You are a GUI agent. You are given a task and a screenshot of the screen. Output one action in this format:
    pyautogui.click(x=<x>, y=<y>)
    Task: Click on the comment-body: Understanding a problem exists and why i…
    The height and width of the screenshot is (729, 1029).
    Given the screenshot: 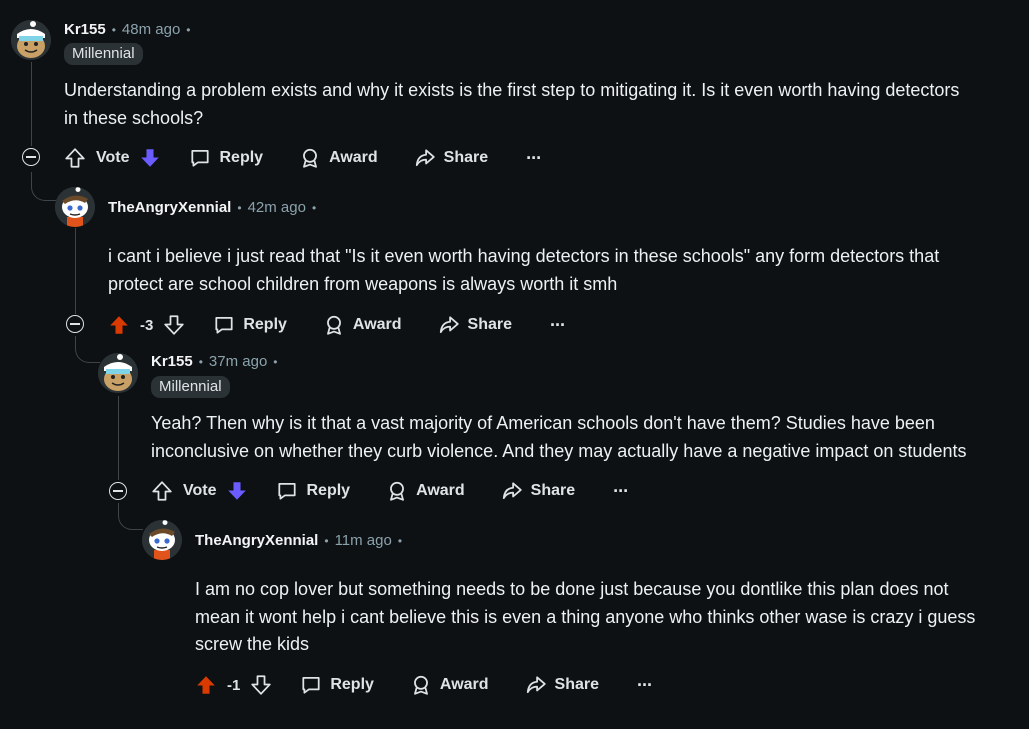 What is the action you would take?
    pyautogui.click(x=511, y=104)
    